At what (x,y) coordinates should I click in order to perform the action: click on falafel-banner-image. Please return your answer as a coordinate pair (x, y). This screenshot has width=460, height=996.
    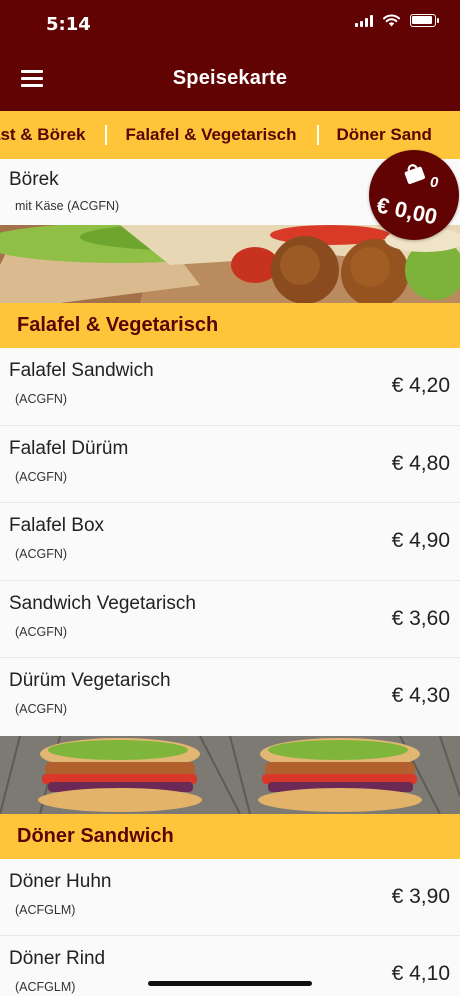
    Looking at the image, I should click on (230, 264).